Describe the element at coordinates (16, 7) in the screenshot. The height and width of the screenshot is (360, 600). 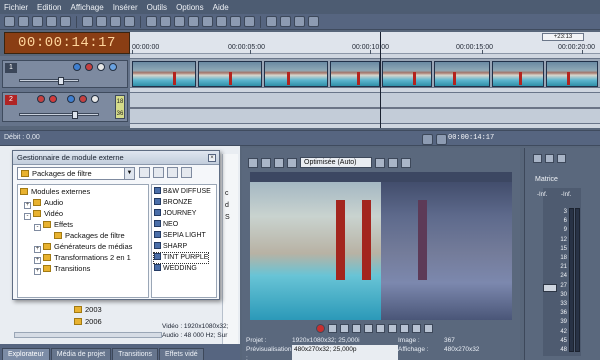
I see `menu-fichier: Fichier` at that location.